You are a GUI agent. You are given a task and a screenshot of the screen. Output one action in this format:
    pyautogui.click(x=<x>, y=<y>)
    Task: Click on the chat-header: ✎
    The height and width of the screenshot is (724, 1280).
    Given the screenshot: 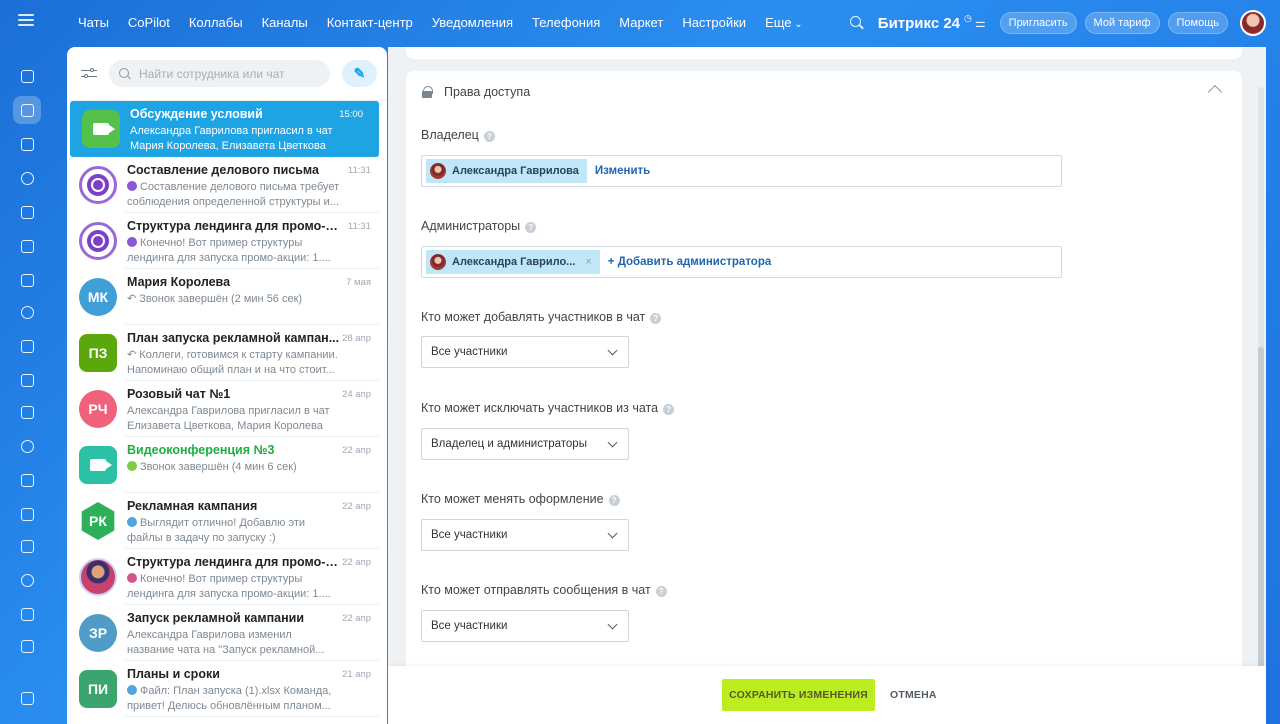 What is the action you would take?
    pyautogui.click(x=227, y=74)
    